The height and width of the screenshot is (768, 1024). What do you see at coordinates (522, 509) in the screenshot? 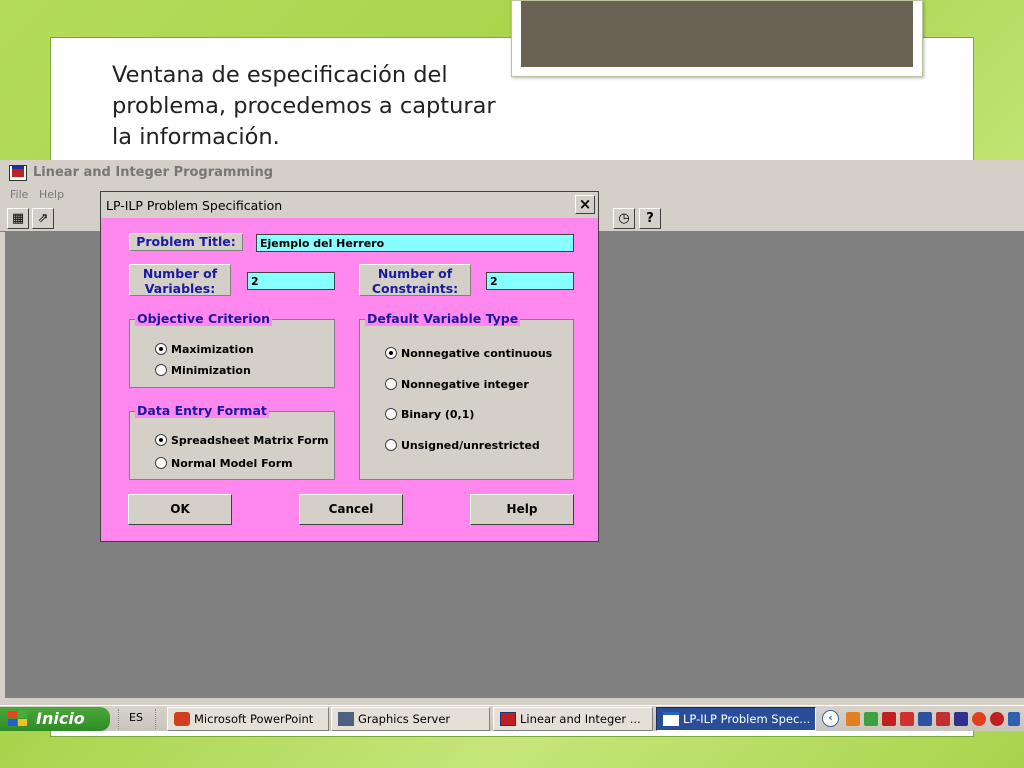
I see `help-button: Help` at bounding box center [522, 509].